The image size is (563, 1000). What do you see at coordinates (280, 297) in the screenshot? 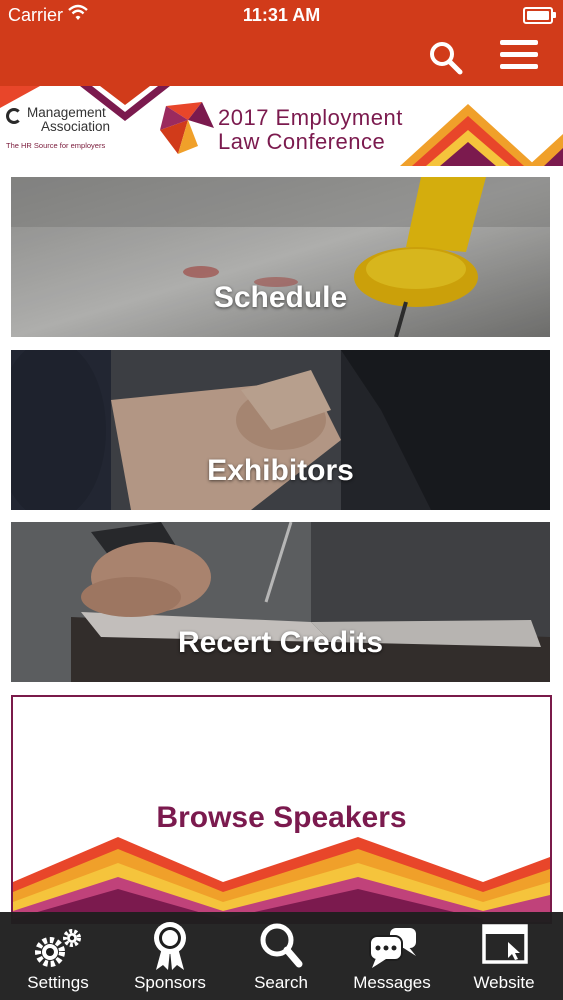
I see `schedule-label: Schedule` at bounding box center [280, 297].